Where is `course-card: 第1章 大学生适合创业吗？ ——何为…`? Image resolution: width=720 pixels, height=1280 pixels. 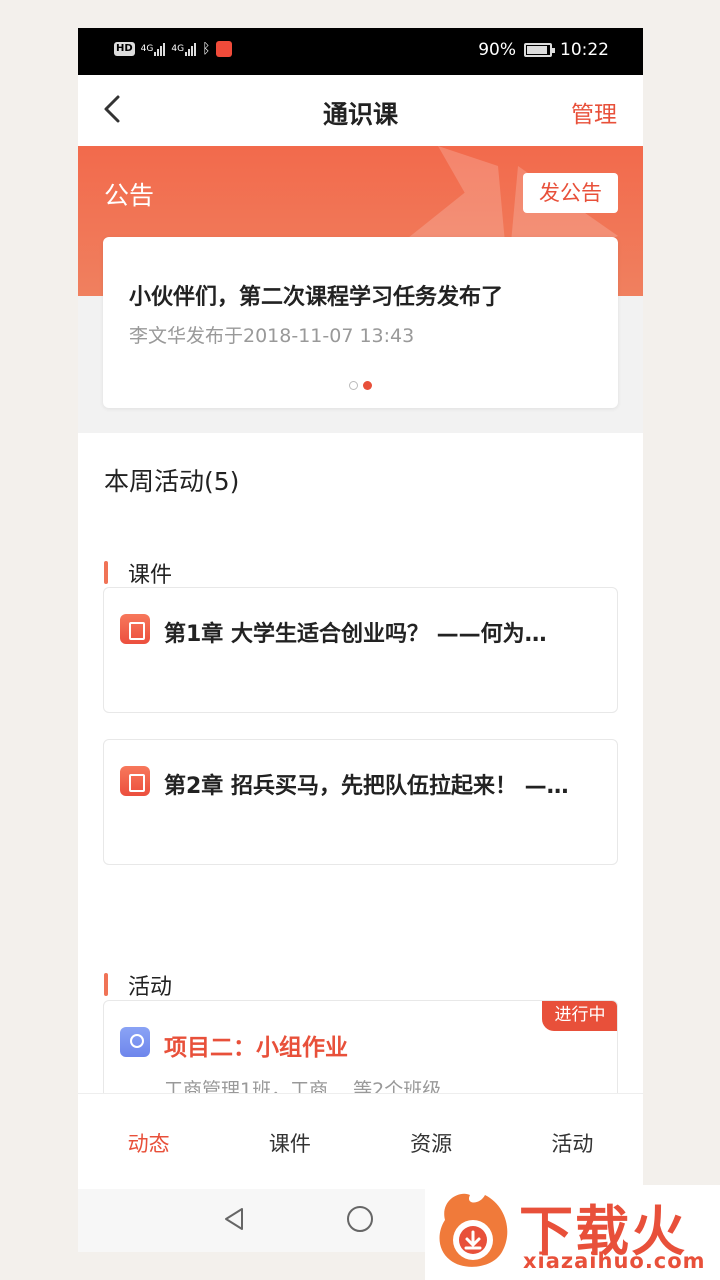 course-card: 第1章 大学生适合创业吗？ ——何为… is located at coordinates (360, 650).